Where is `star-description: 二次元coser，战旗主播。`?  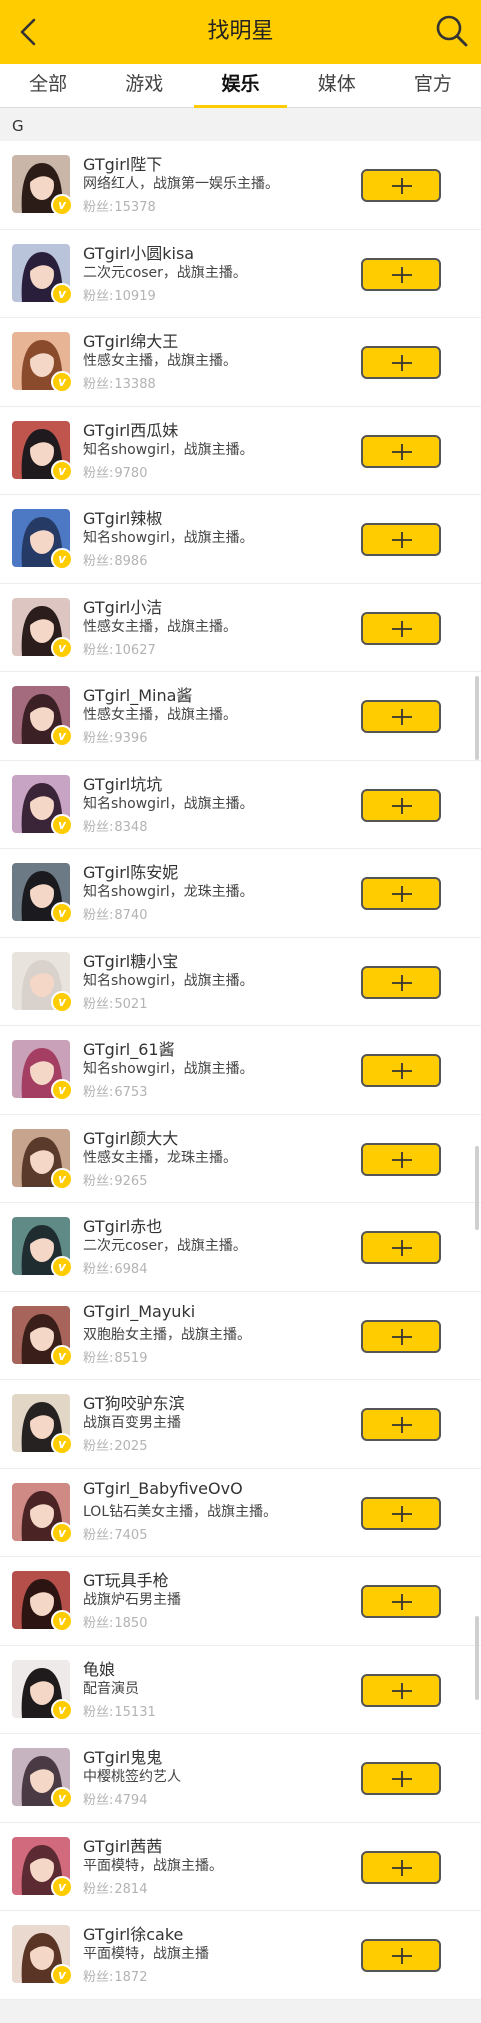
star-description: 二次元coser，战旗主播。 is located at coordinates (165, 272).